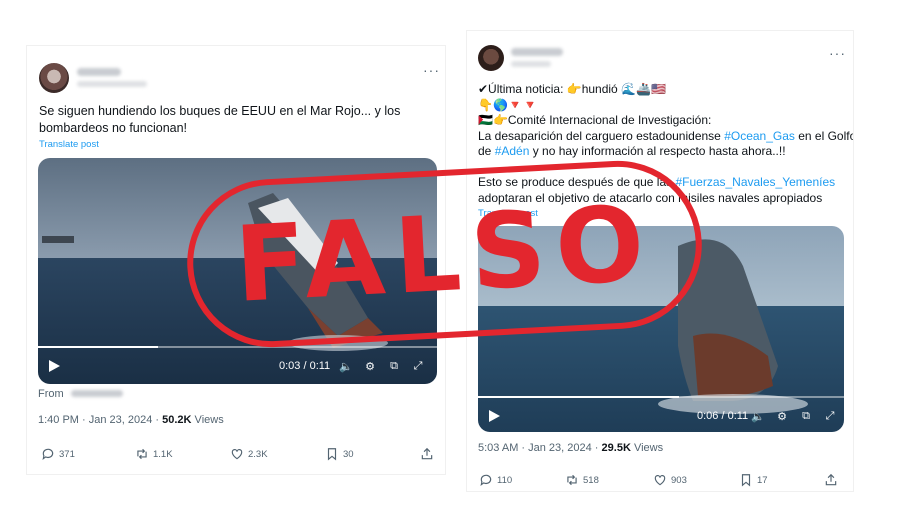  I want to click on repost-button: 518, so click(582, 480).